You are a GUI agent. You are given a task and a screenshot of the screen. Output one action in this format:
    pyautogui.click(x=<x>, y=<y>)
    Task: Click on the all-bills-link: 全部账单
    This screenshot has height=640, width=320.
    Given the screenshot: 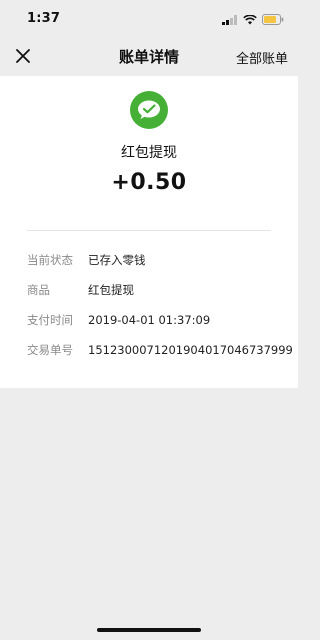 What is the action you would take?
    pyautogui.click(x=262, y=57)
    